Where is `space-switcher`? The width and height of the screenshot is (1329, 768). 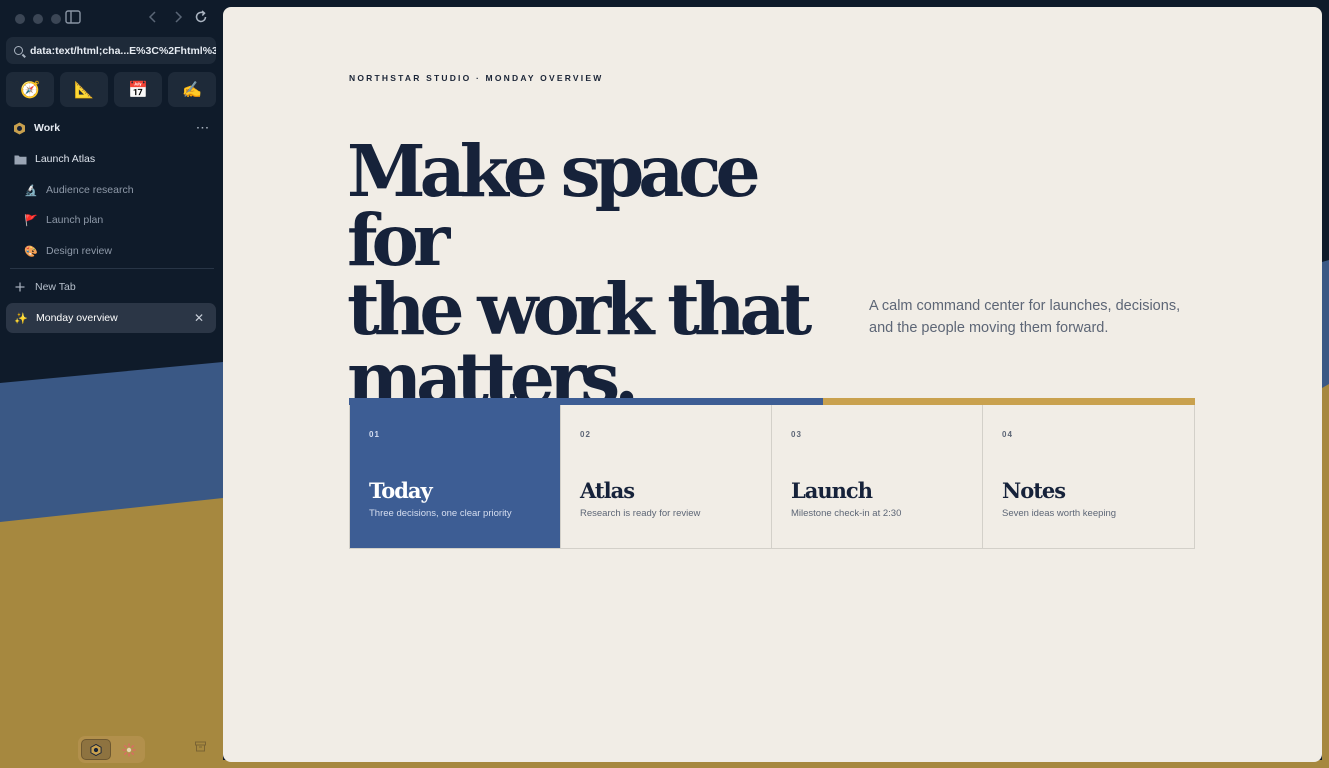
space-switcher is located at coordinates (111, 749).